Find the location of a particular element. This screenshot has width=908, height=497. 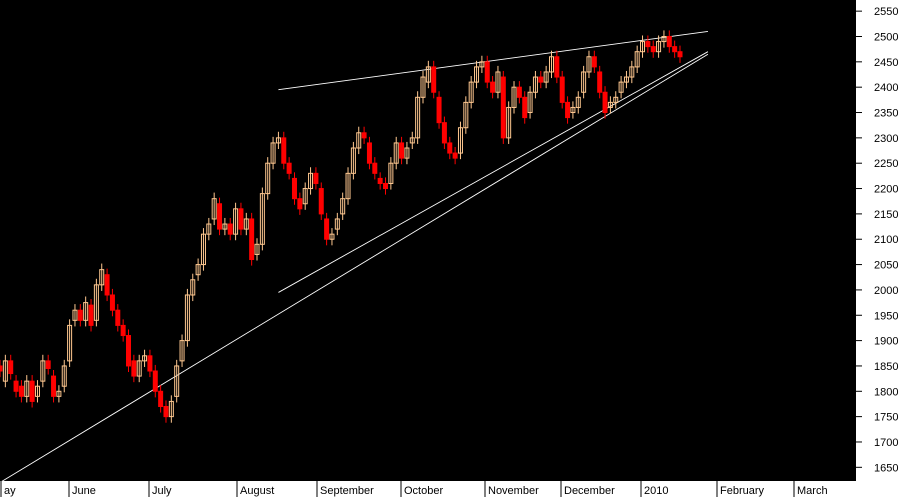

y-tick-label: 1750 is located at coordinates (886, 418).